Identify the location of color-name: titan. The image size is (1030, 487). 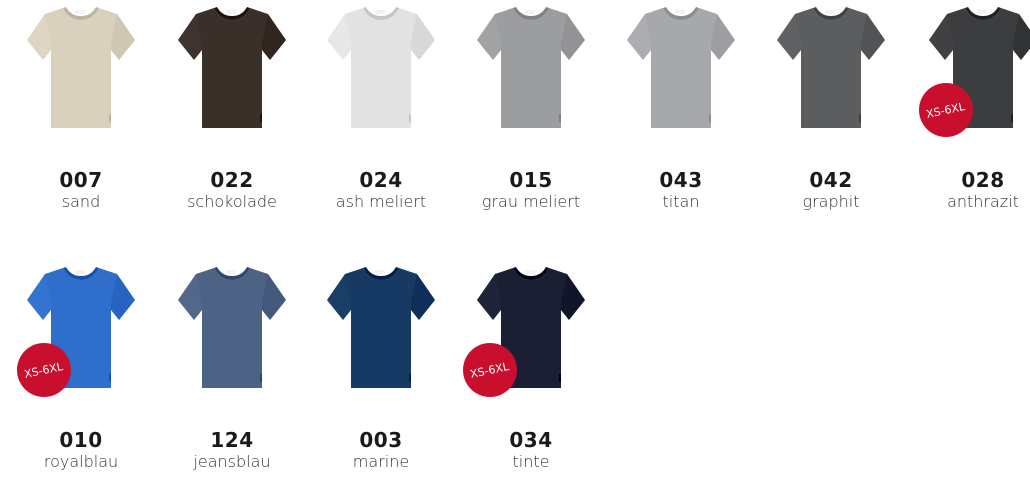
(681, 201).